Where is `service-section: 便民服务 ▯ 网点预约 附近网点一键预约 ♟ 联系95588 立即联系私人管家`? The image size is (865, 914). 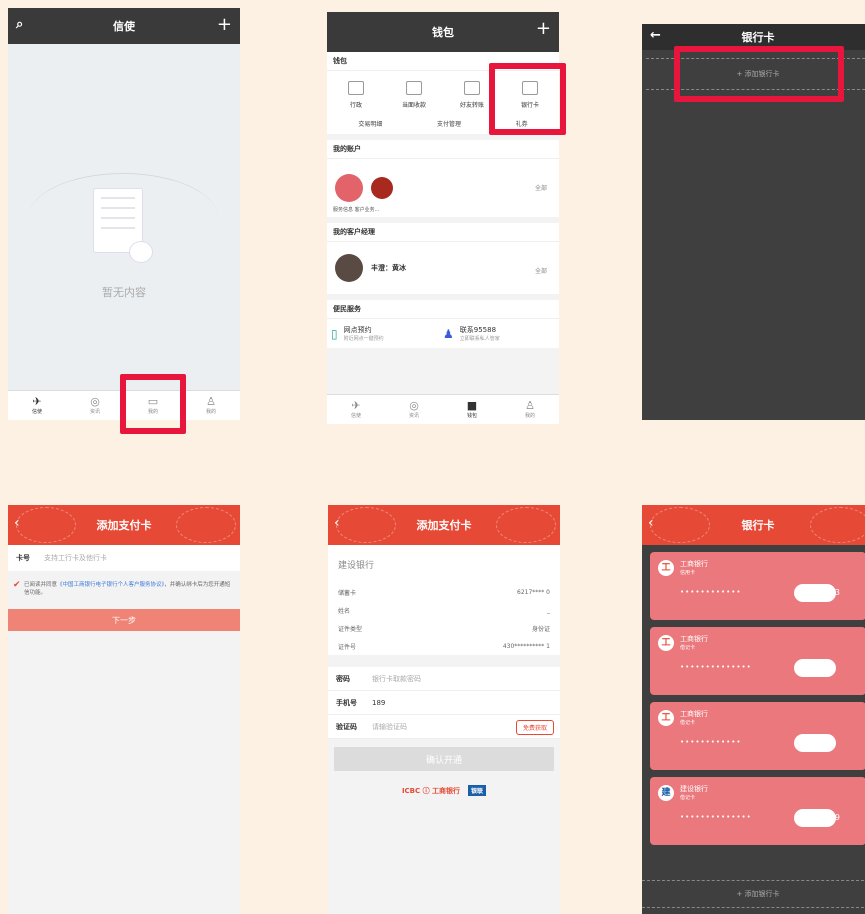 service-section: 便民服务 ▯ 网点预约 附近网点一键预约 ♟ 联系95588 立即联系私人管家 is located at coordinates (443, 324).